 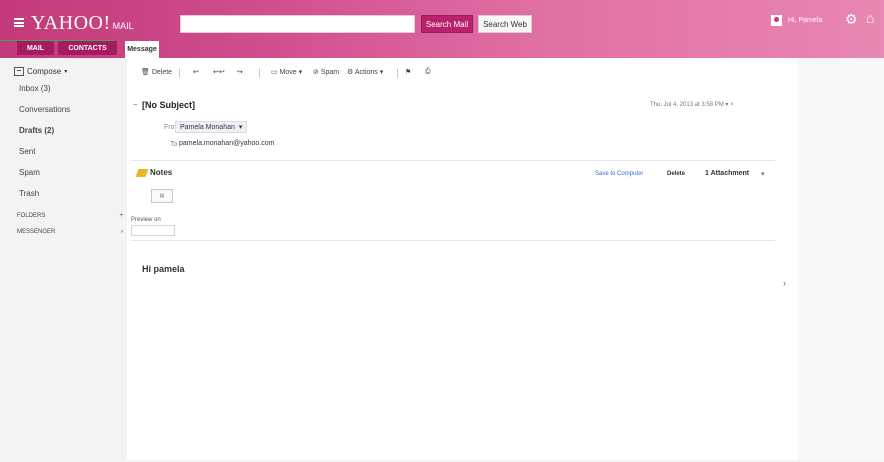 What do you see at coordinates (153, 230) in the screenshot?
I see `preview-select` at bounding box center [153, 230].